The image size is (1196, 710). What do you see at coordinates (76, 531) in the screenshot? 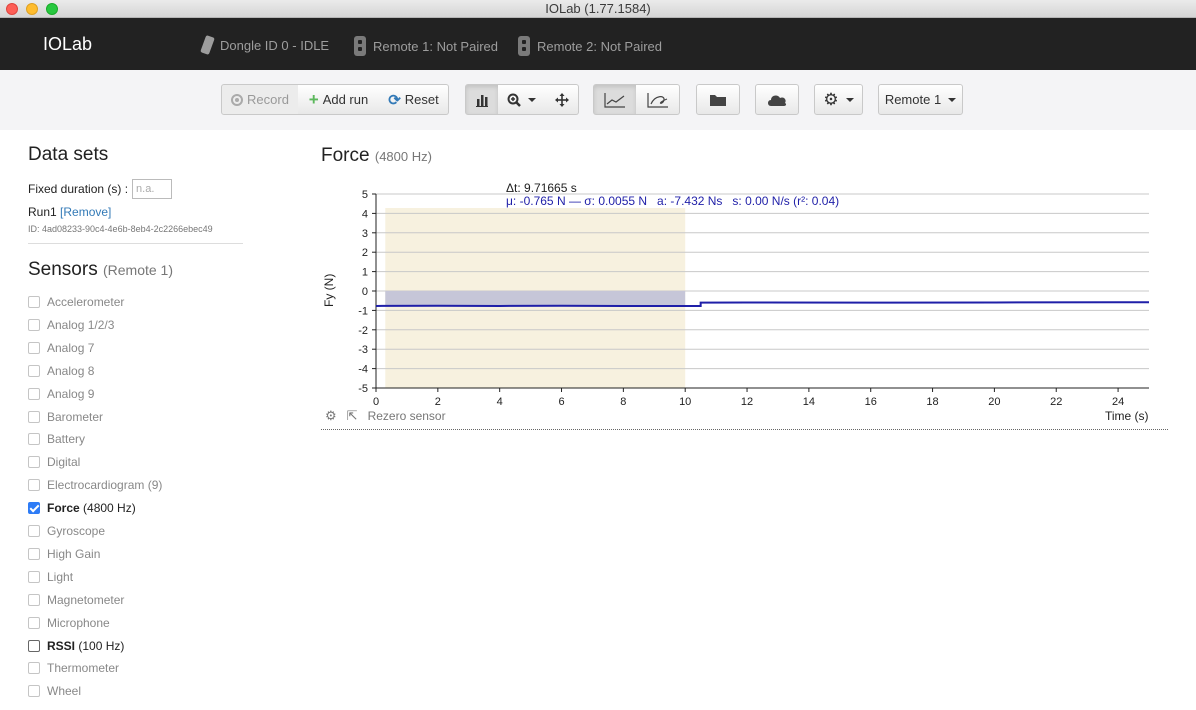
I see `sensor-name: Gyroscope` at bounding box center [76, 531].